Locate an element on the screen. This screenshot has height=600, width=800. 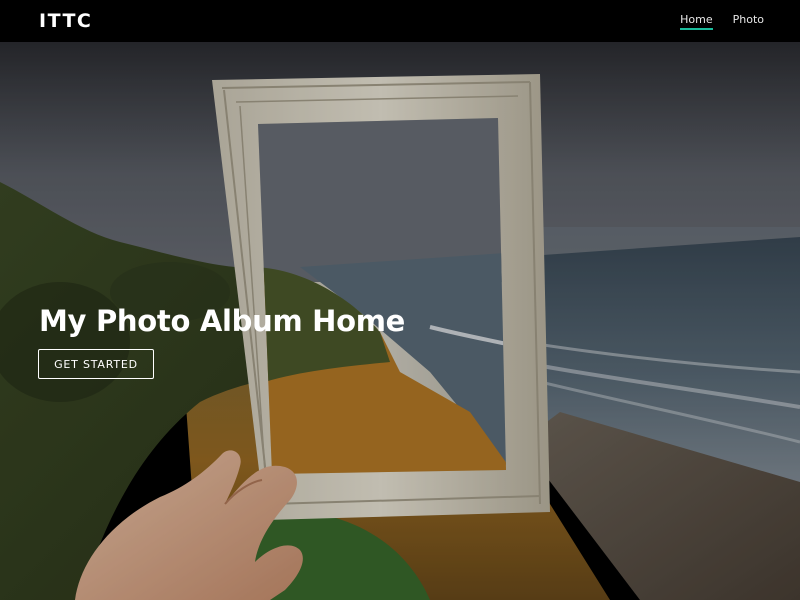
get-started-button: GET STARTED is located at coordinates (96, 364).